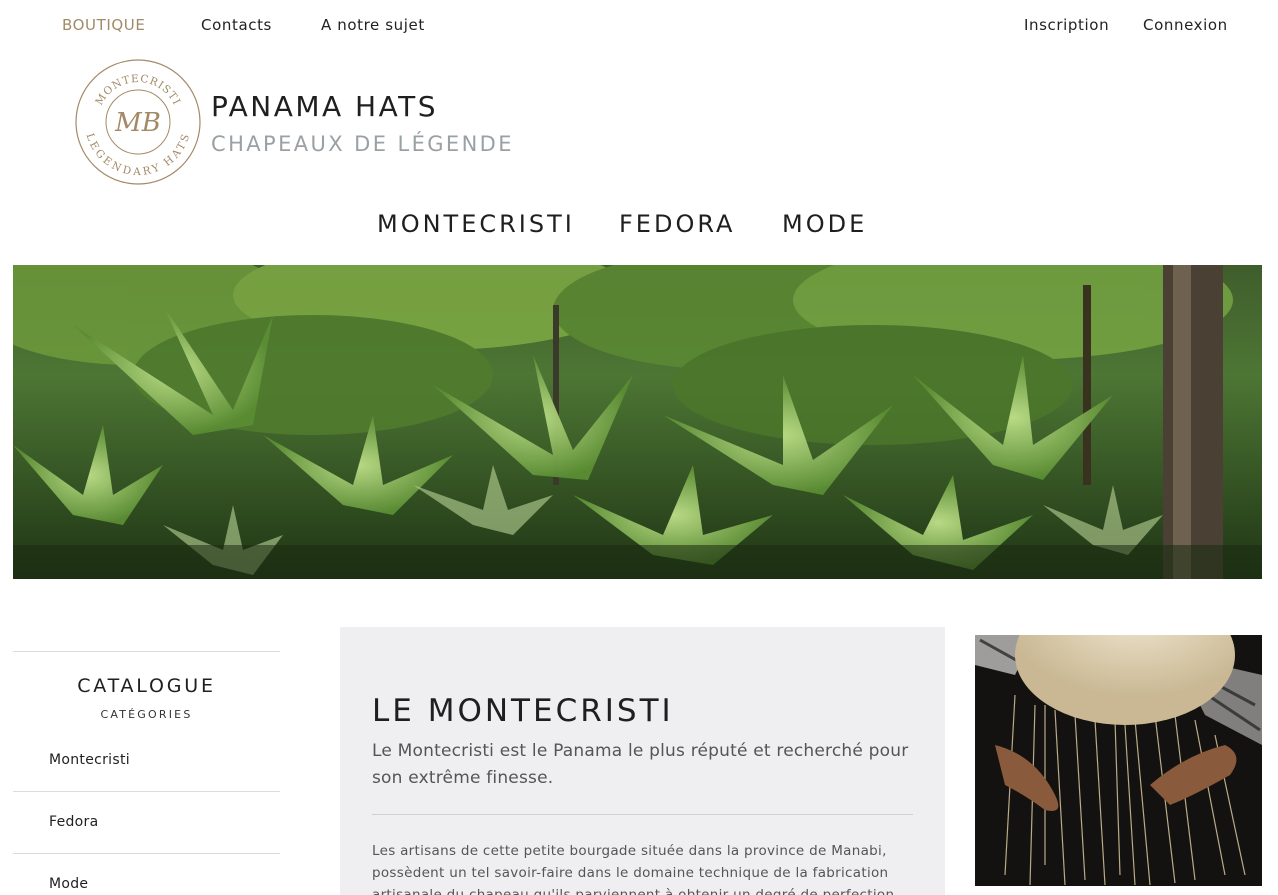  I want to click on brand-subtitle: CHAPEAUX DE LÉGENDE, so click(362, 144).